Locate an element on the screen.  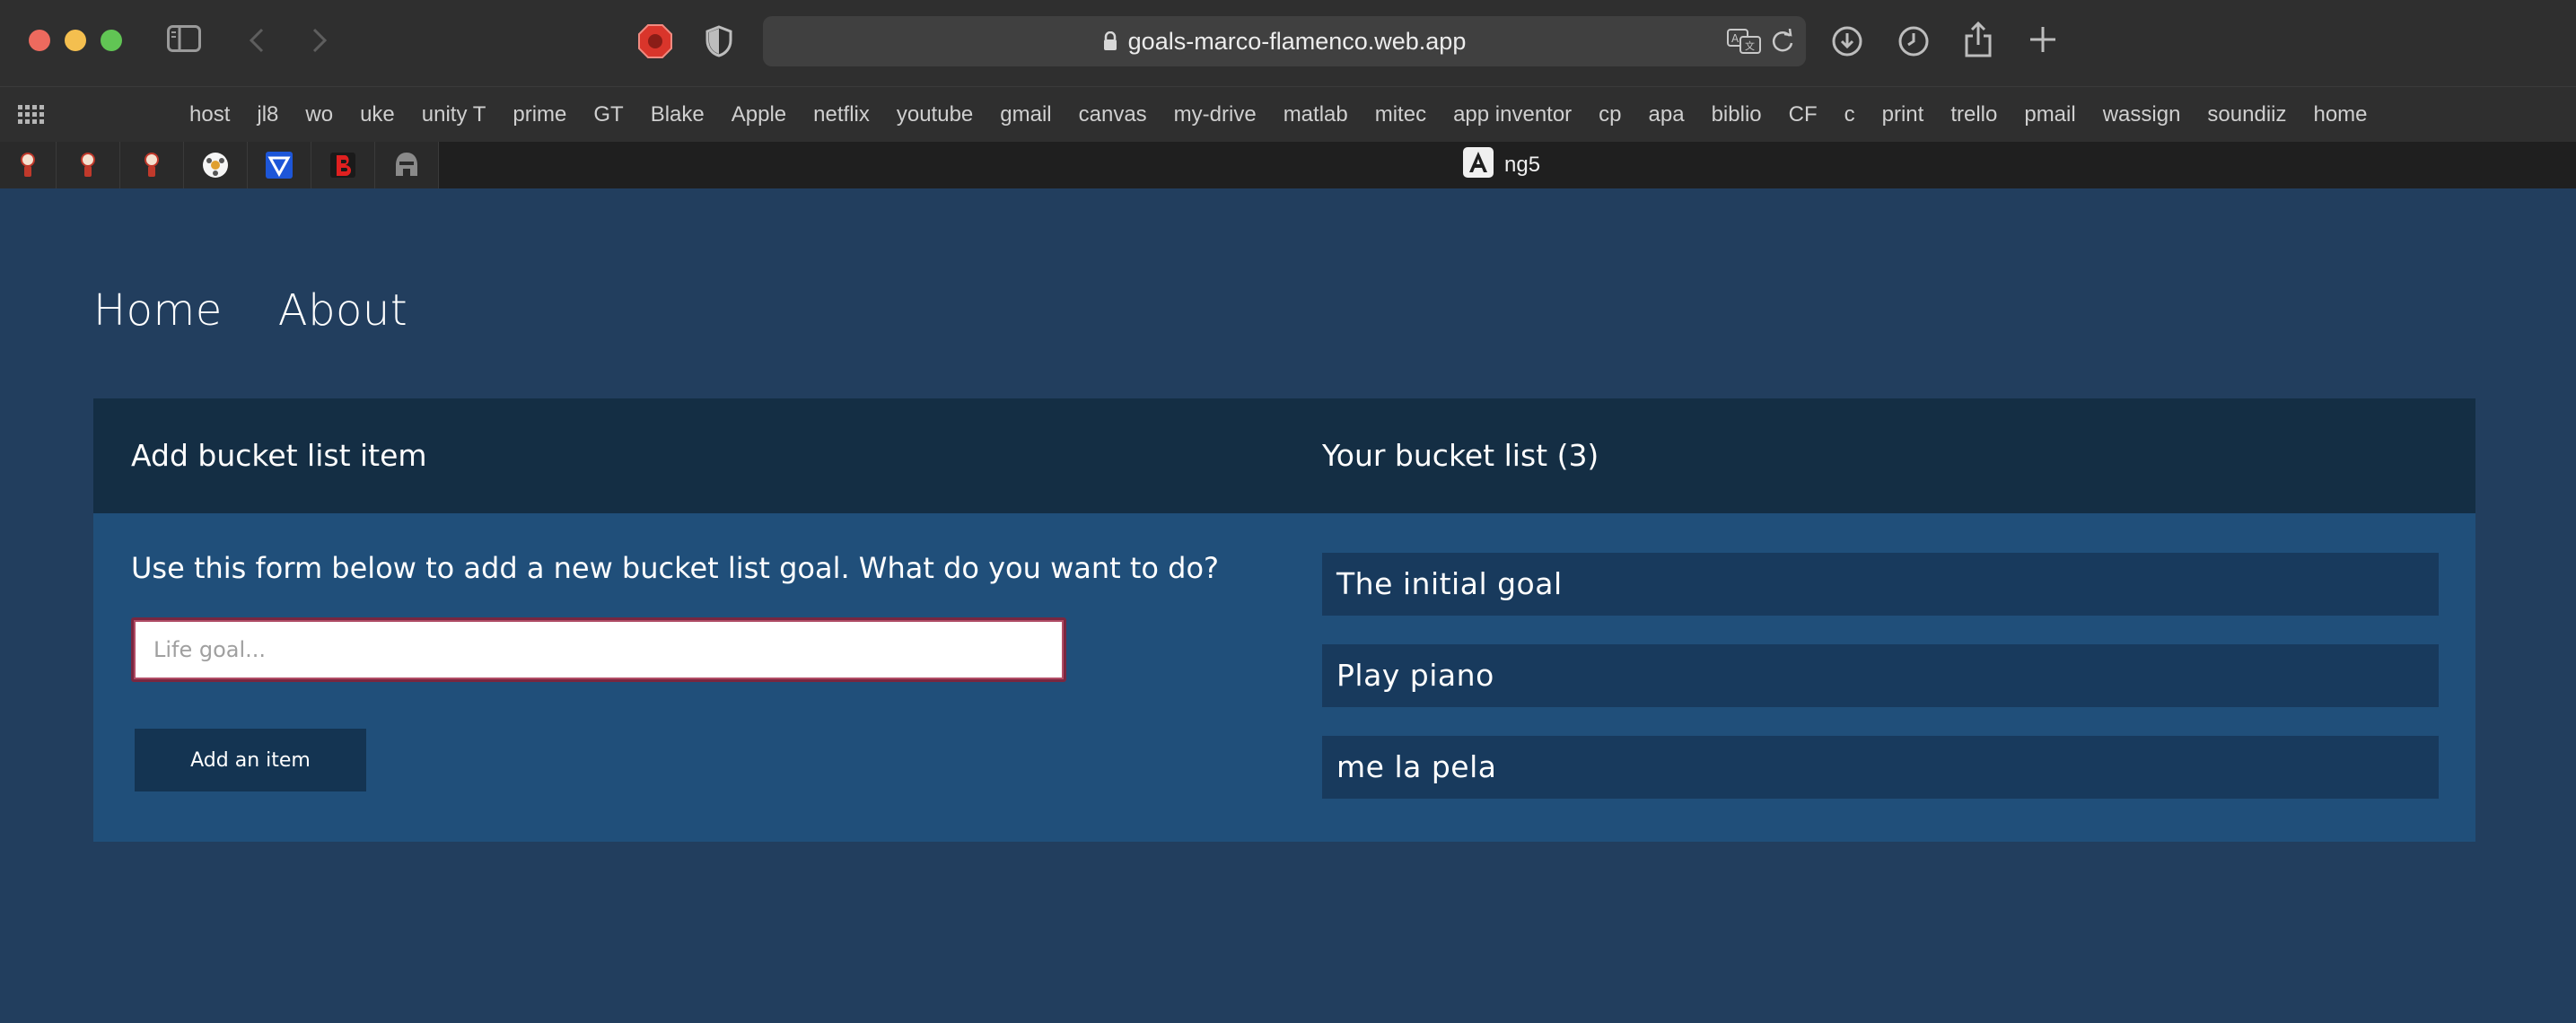
close-window-button is located at coordinates (39, 40).